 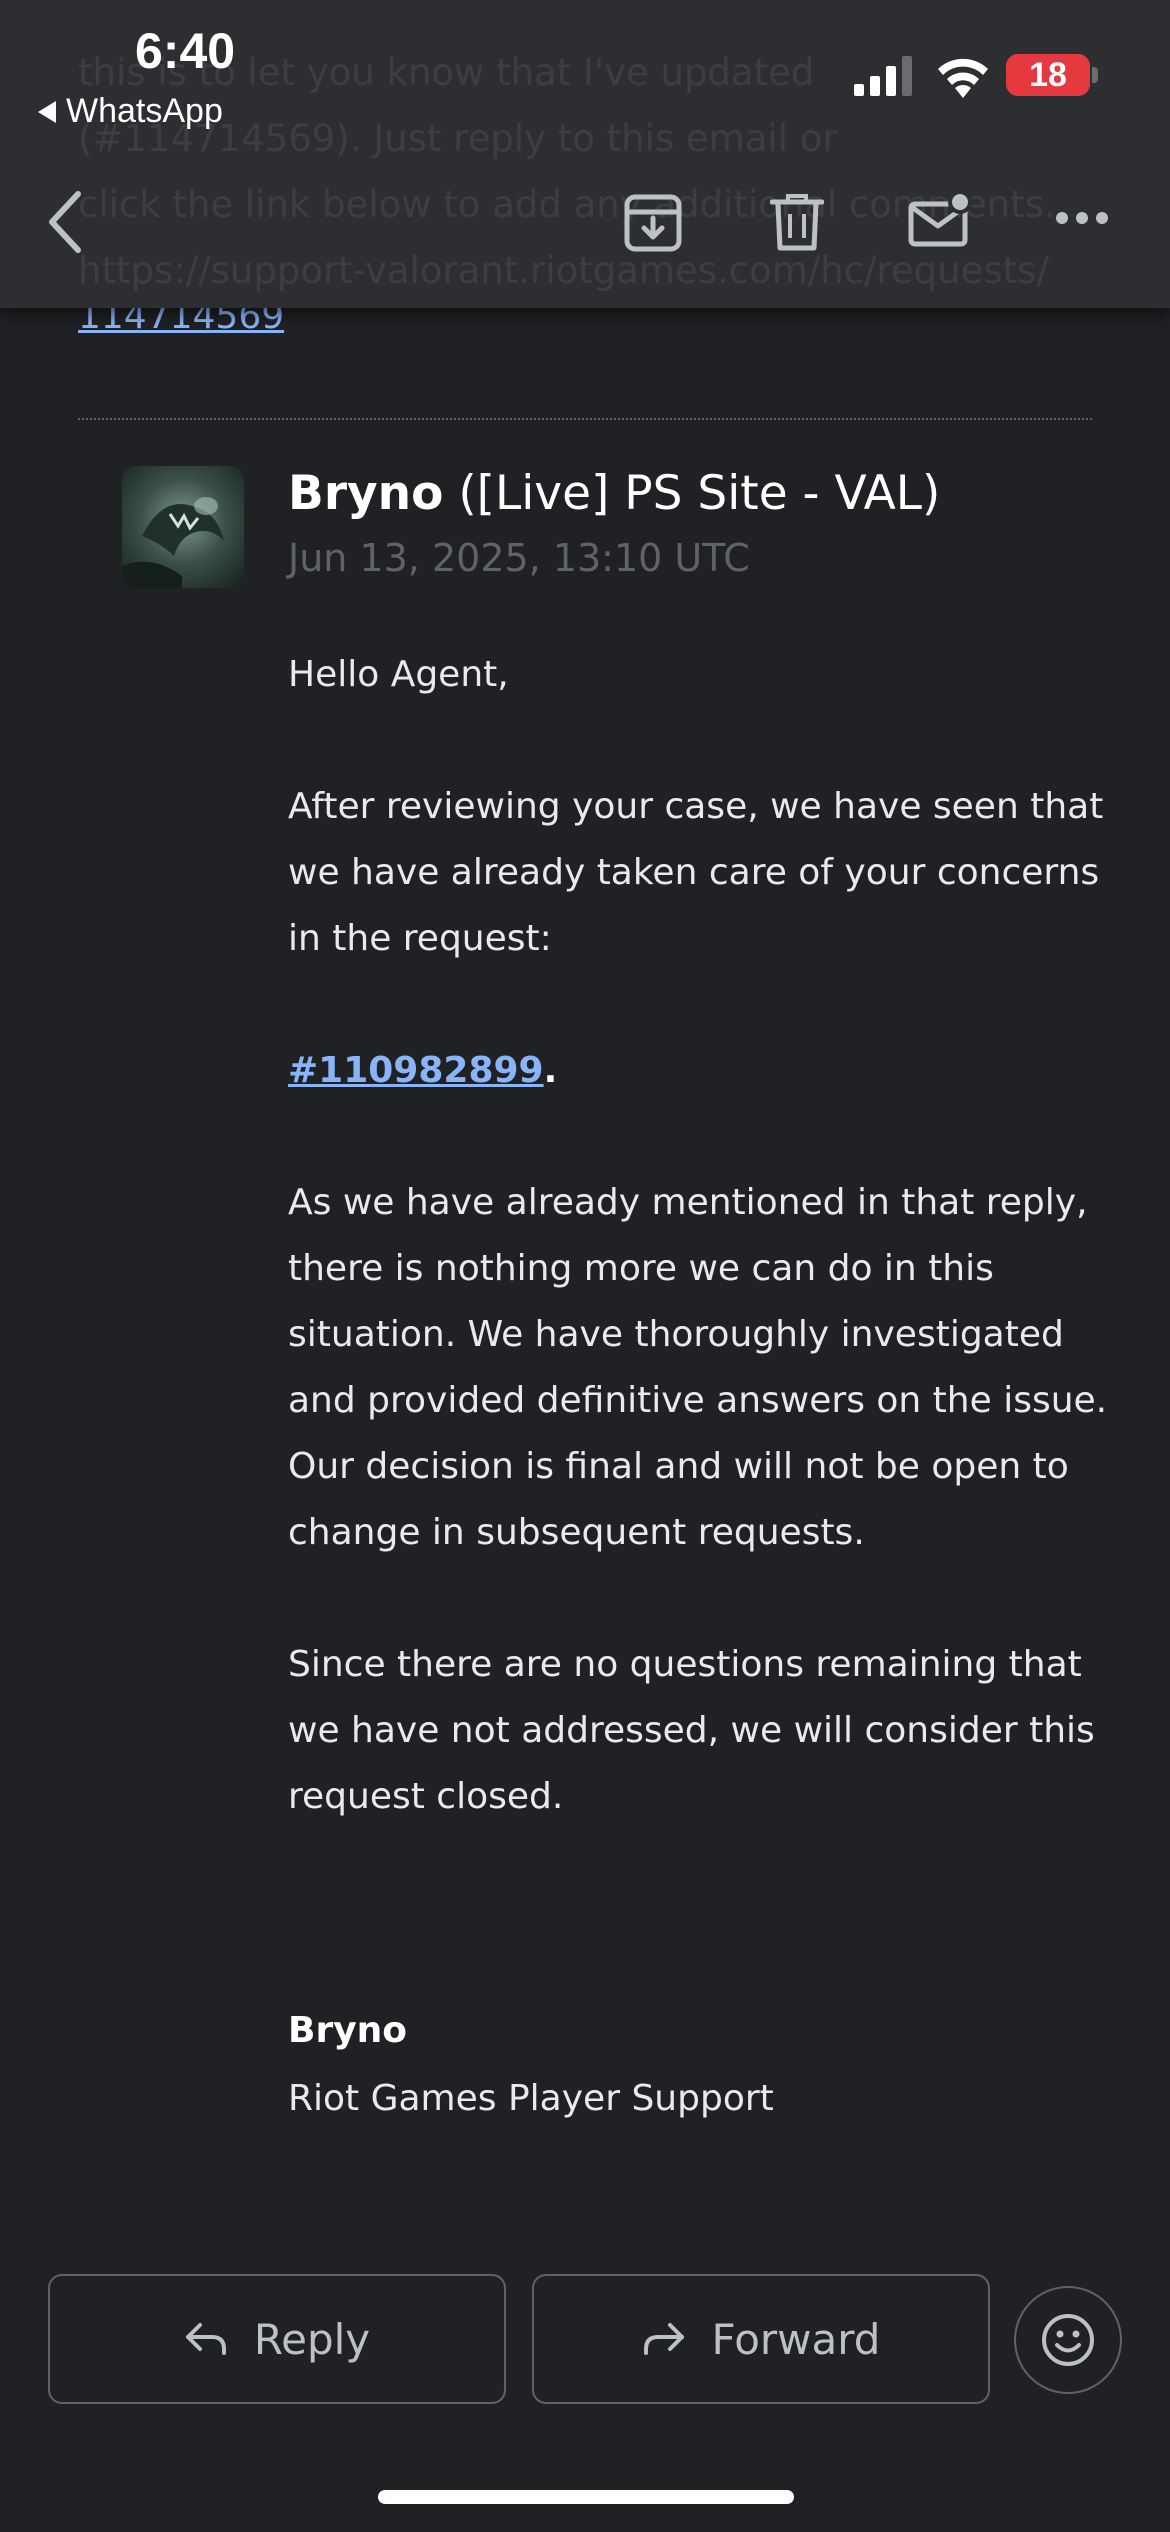 I want to click on battery-nub, so click(x=1095, y=75).